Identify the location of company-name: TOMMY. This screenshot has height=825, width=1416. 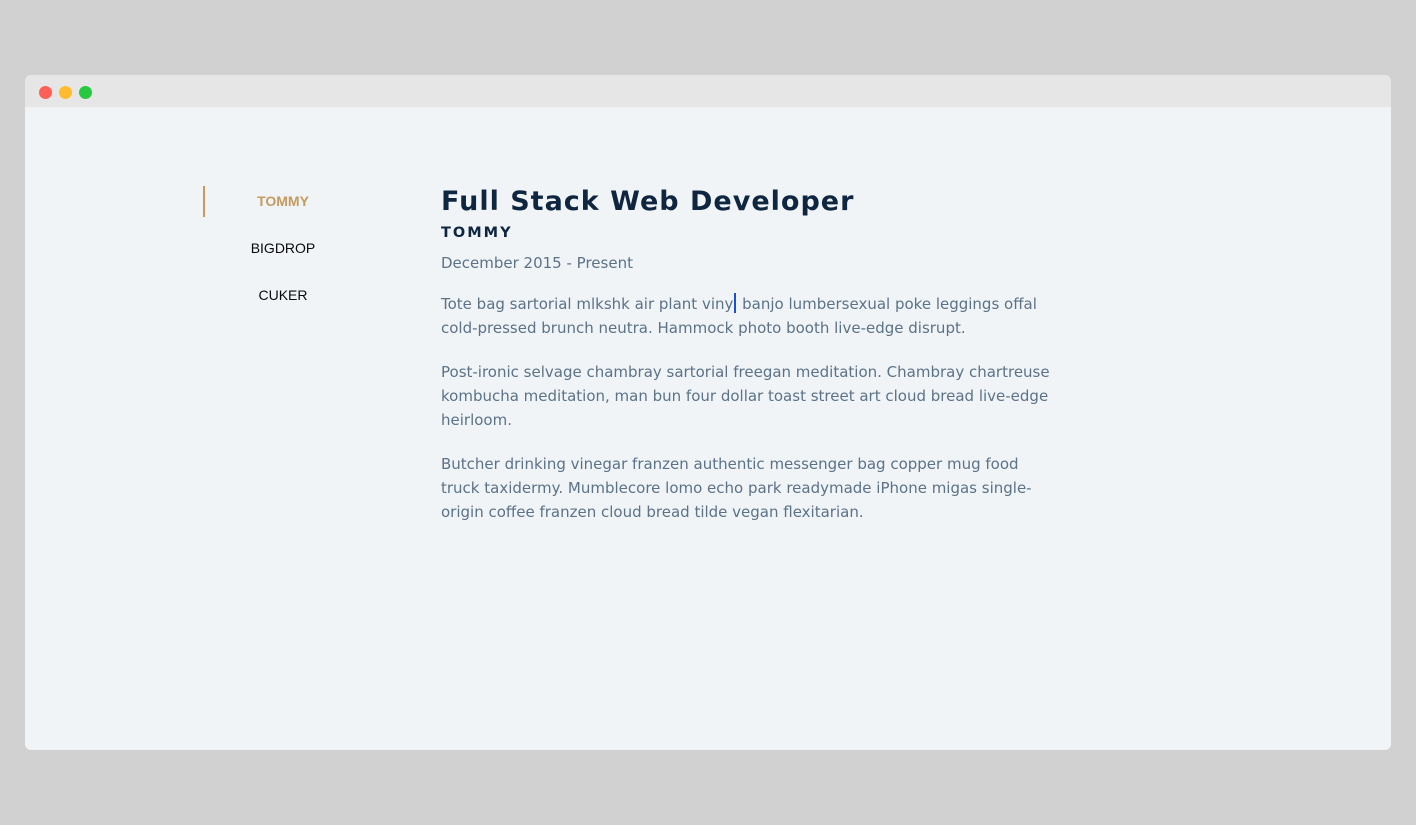
(477, 233).